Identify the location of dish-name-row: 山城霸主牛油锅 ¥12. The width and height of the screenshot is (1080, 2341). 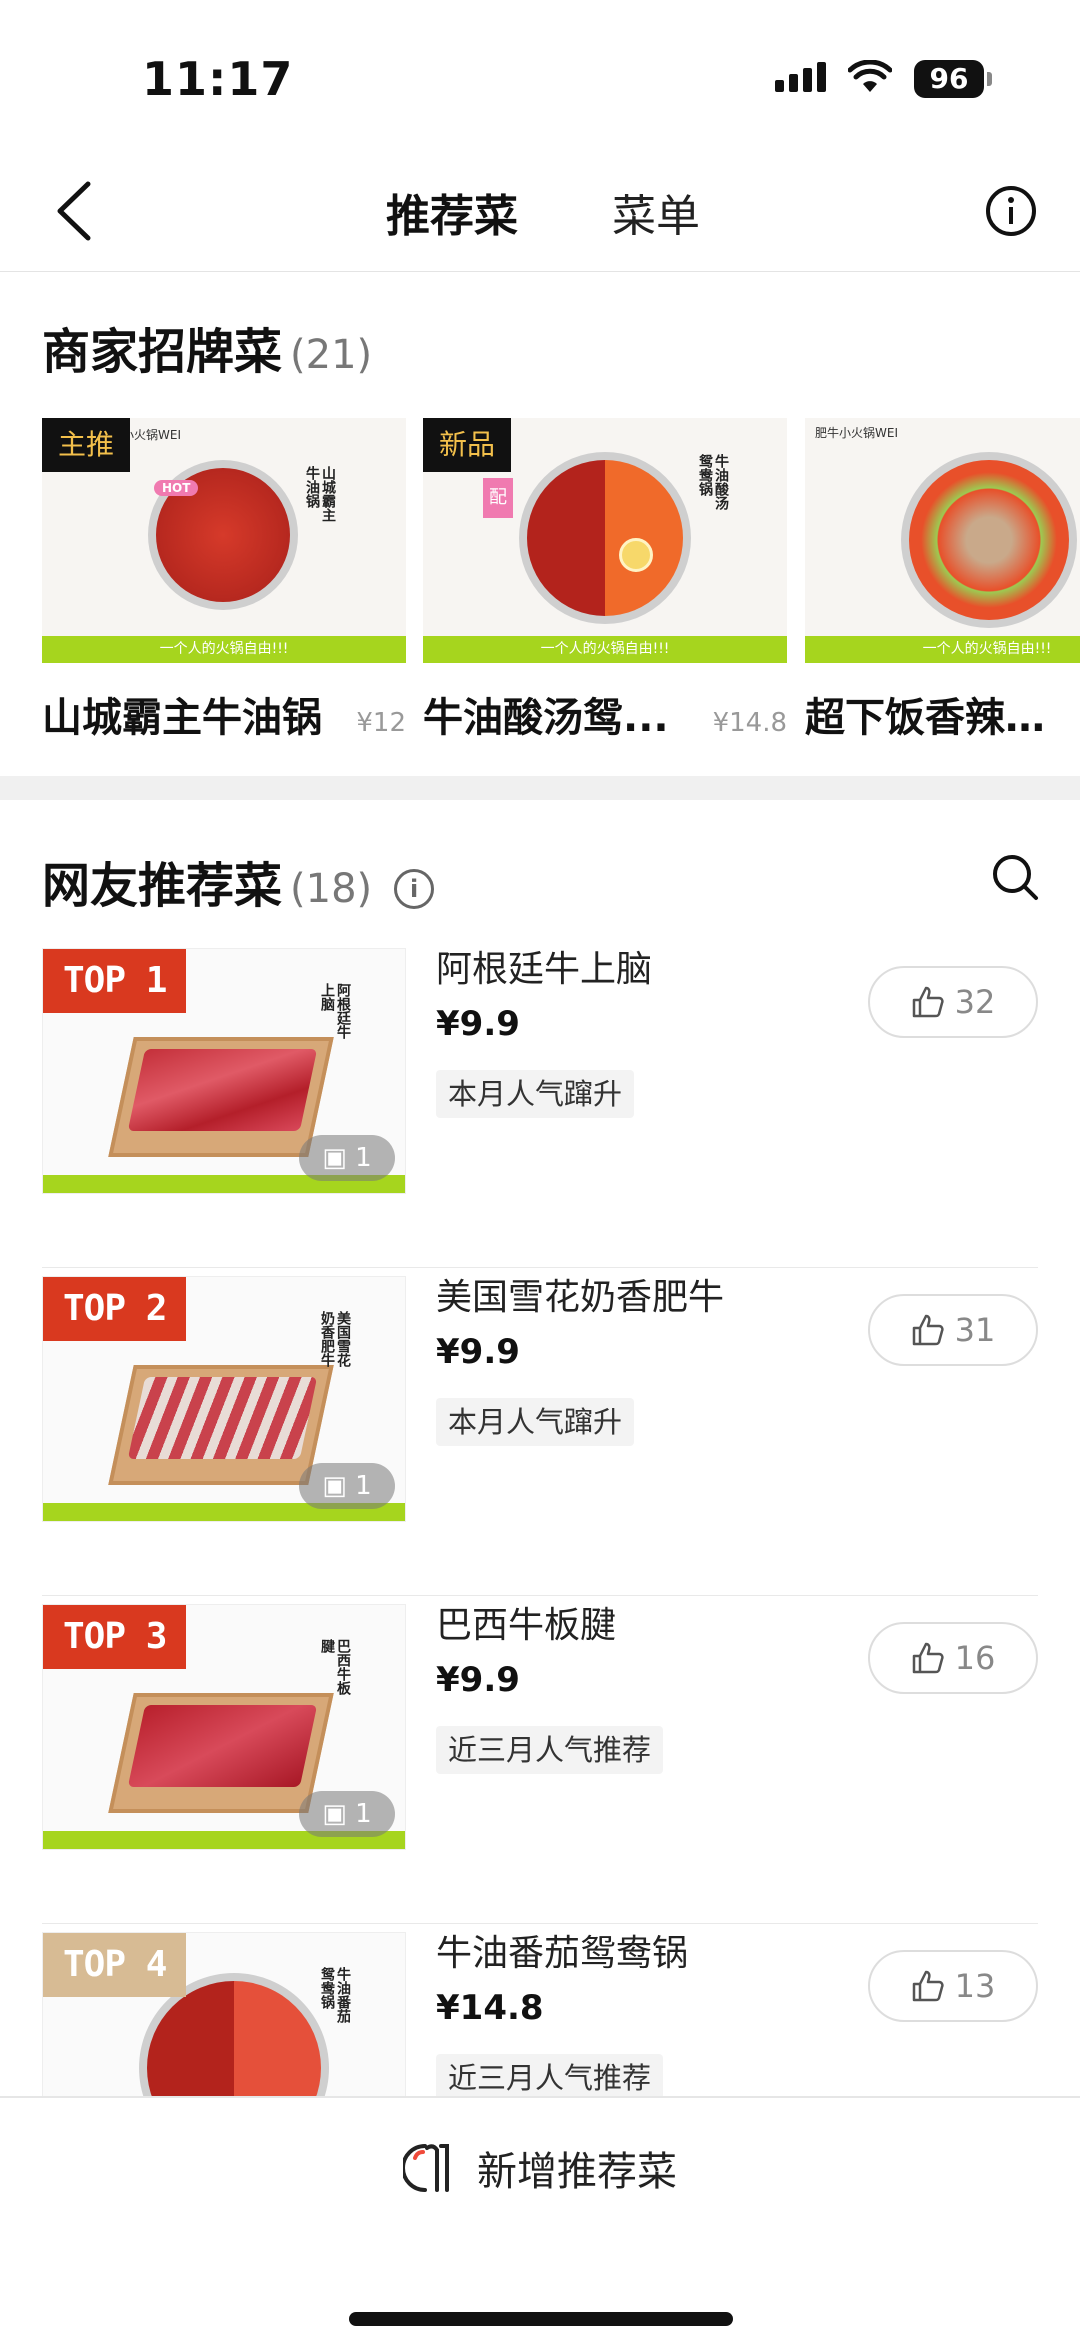
(224, 714).